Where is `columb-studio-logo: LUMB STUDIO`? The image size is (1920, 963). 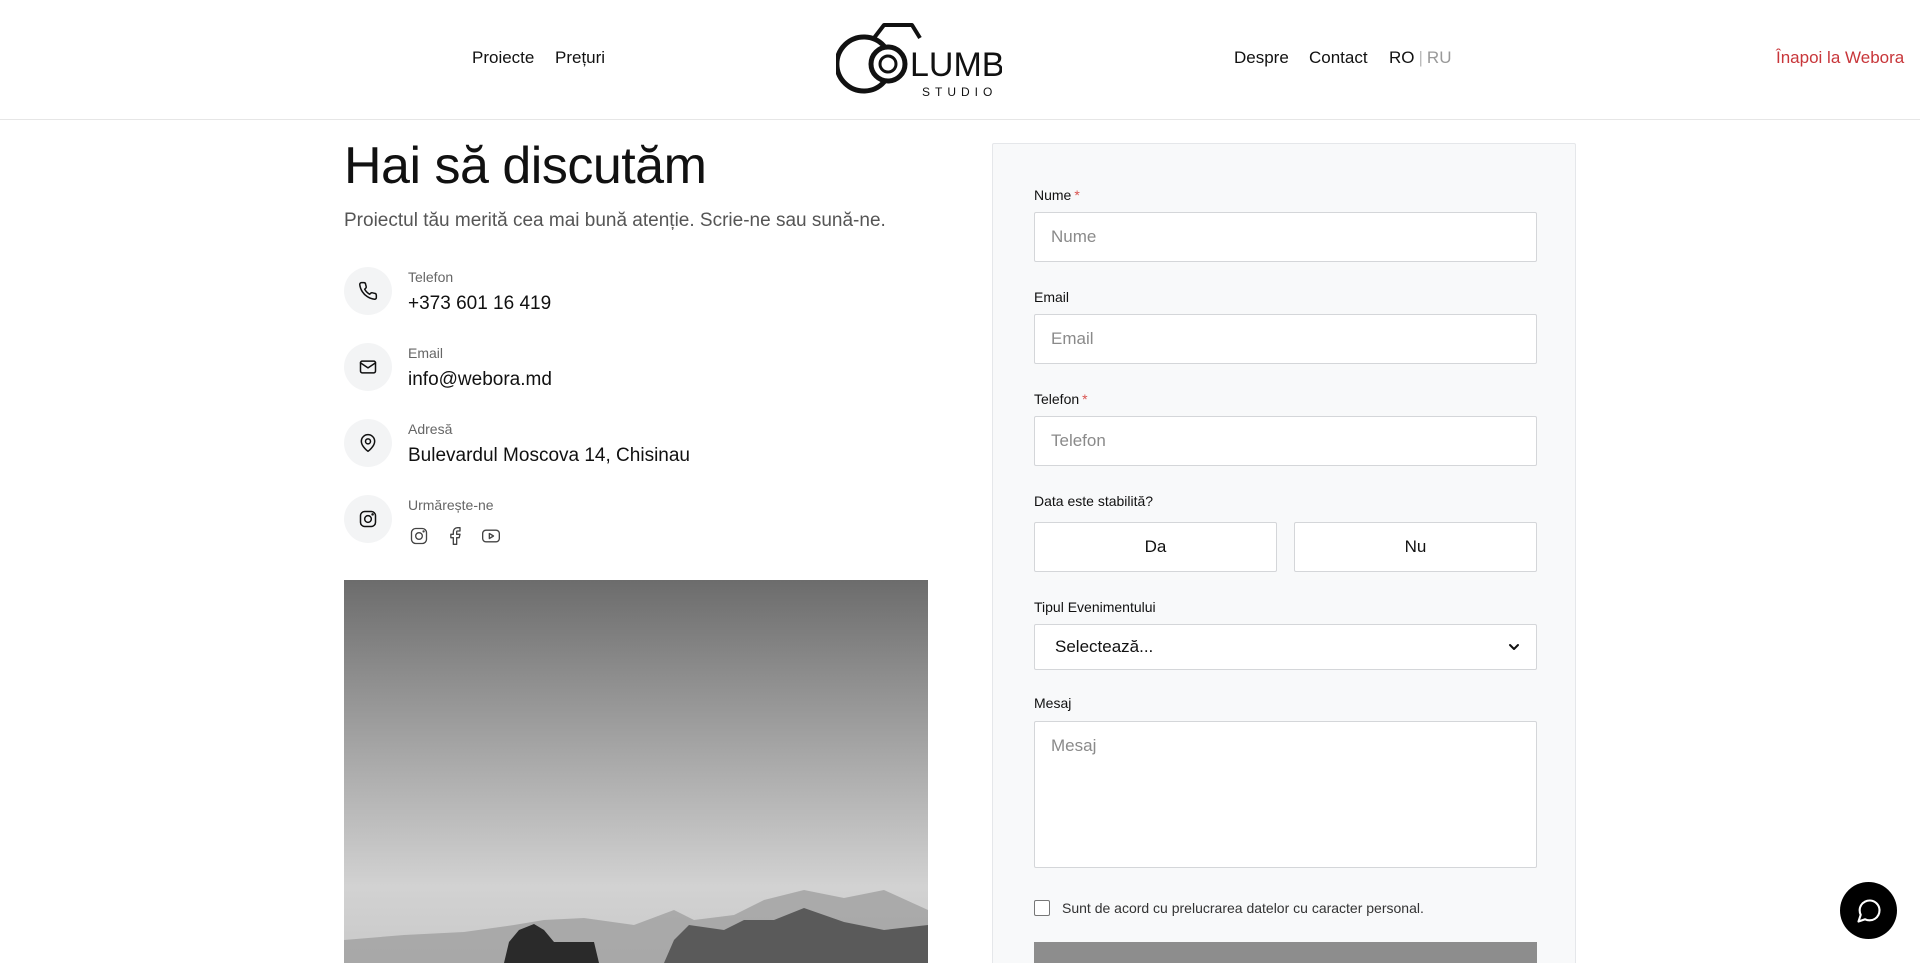 columb-studio-logo: LUMB STUDIO is located at coordinates (919, 61).